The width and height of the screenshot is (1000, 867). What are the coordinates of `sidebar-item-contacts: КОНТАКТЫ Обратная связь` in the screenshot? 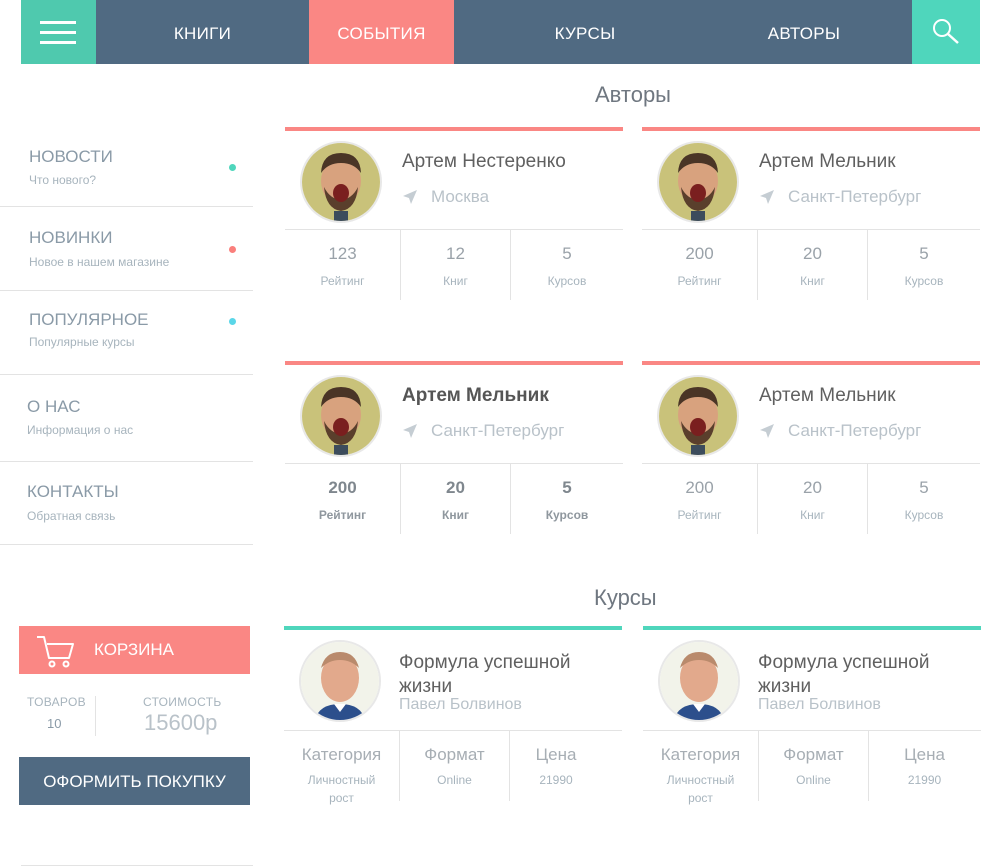 It's located at (126, 503).